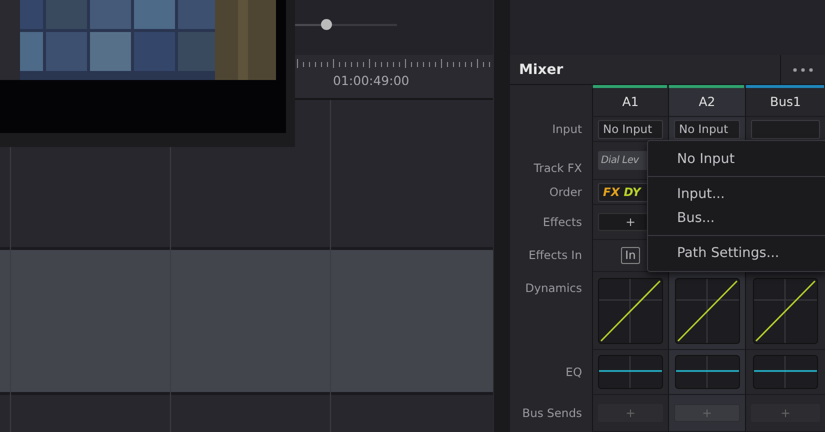  What do you see at coordinates (803, 70) in the screenshot?
I see `more-options-icon` at bounding box center [803, 70].